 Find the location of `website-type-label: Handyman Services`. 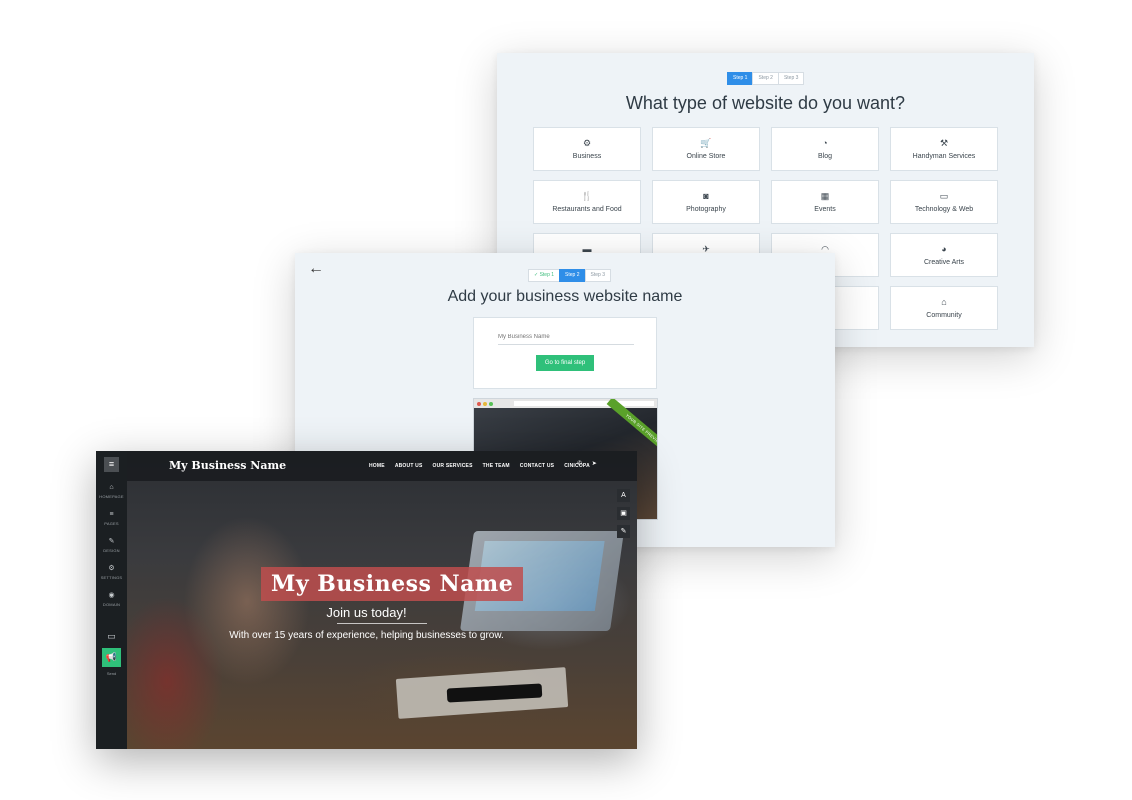

website-type-label: Handyman Services is located at coordinates (944, 156).